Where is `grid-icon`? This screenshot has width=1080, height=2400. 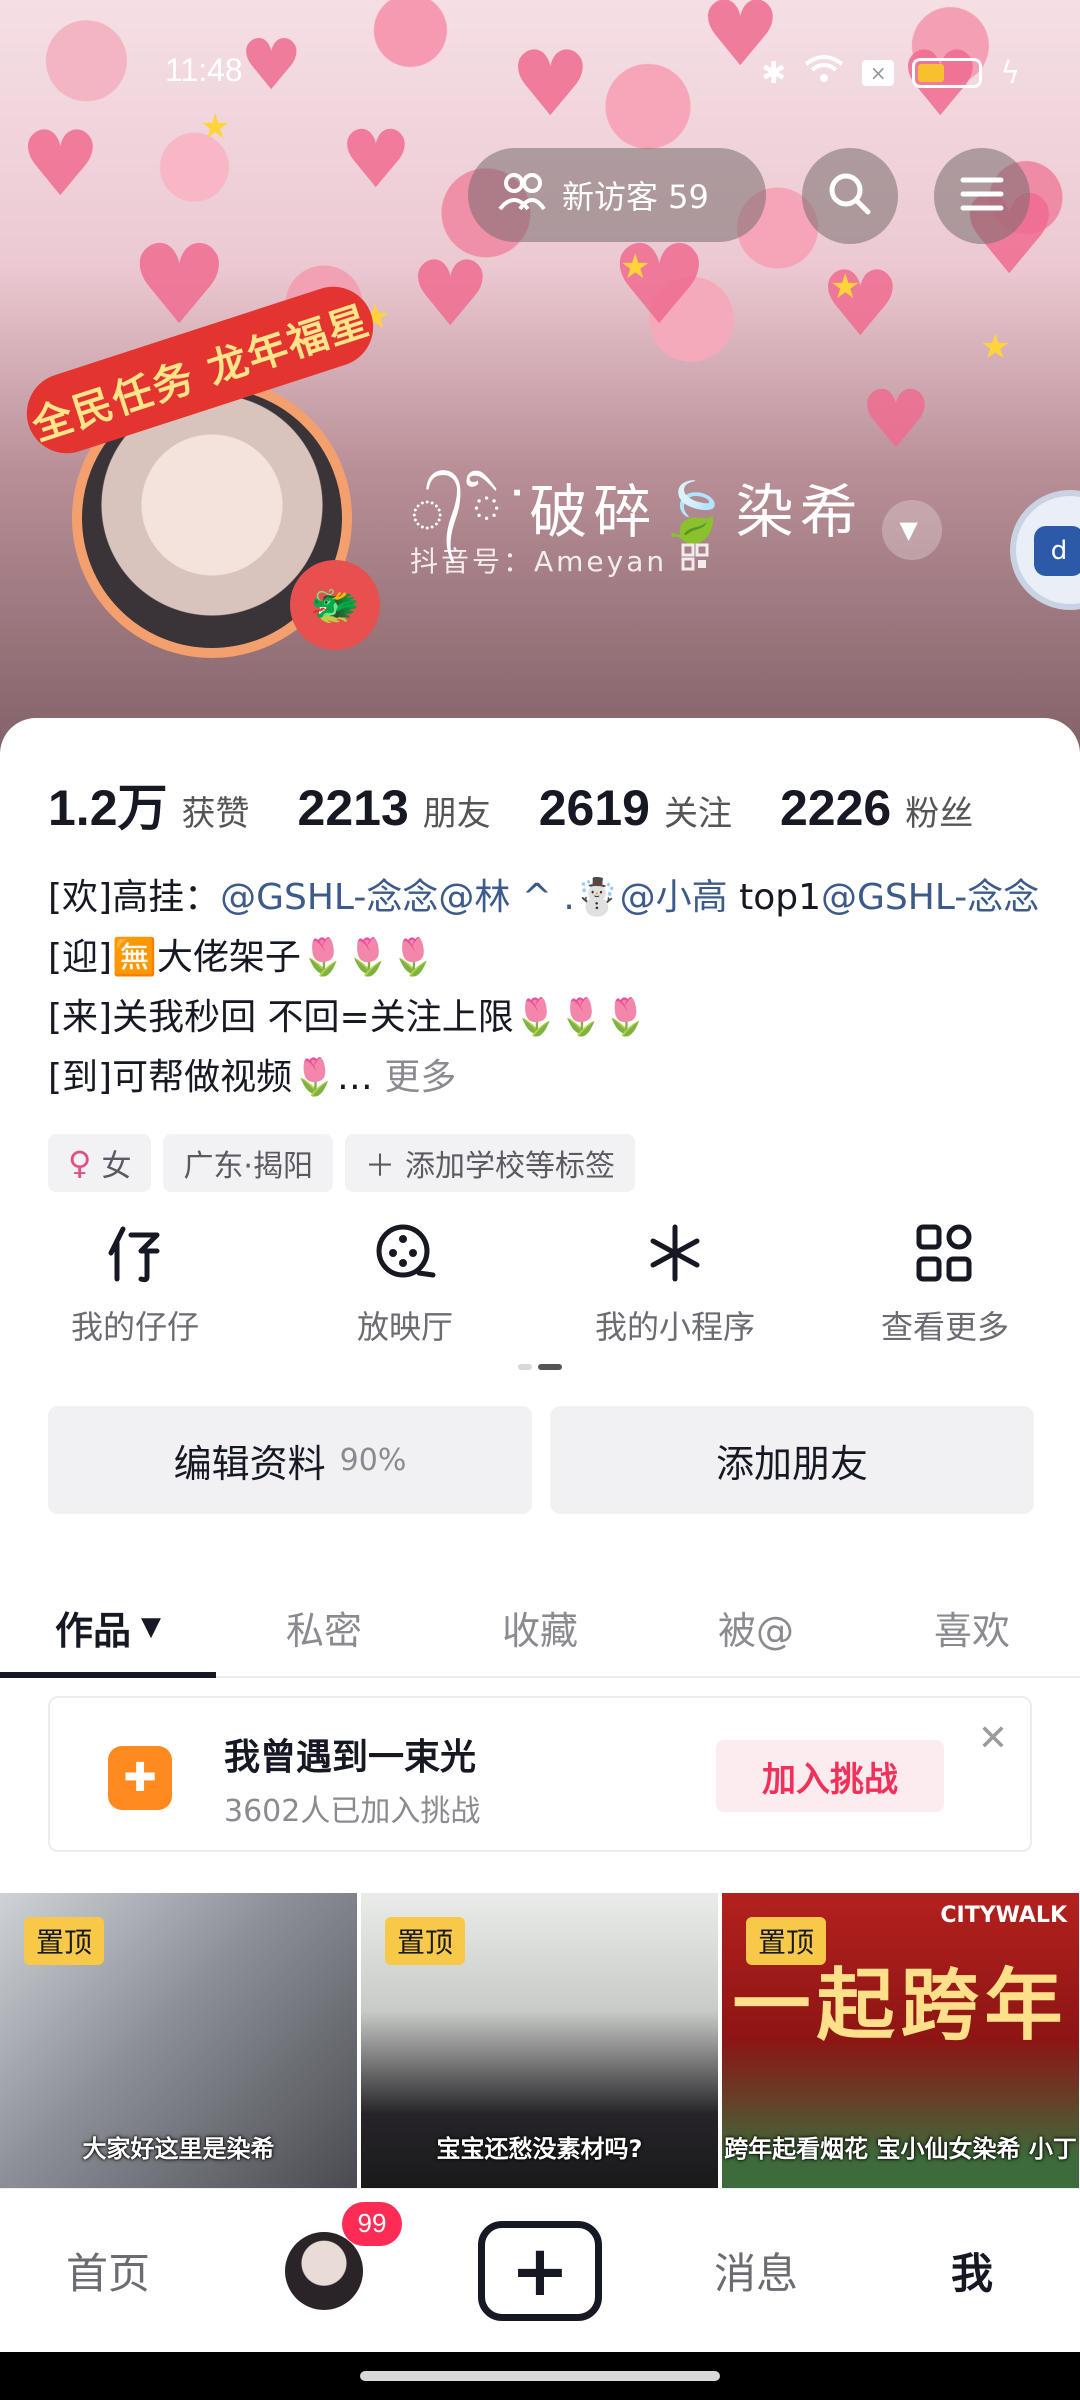 grid-icon is located at coordinates (945, 1253).